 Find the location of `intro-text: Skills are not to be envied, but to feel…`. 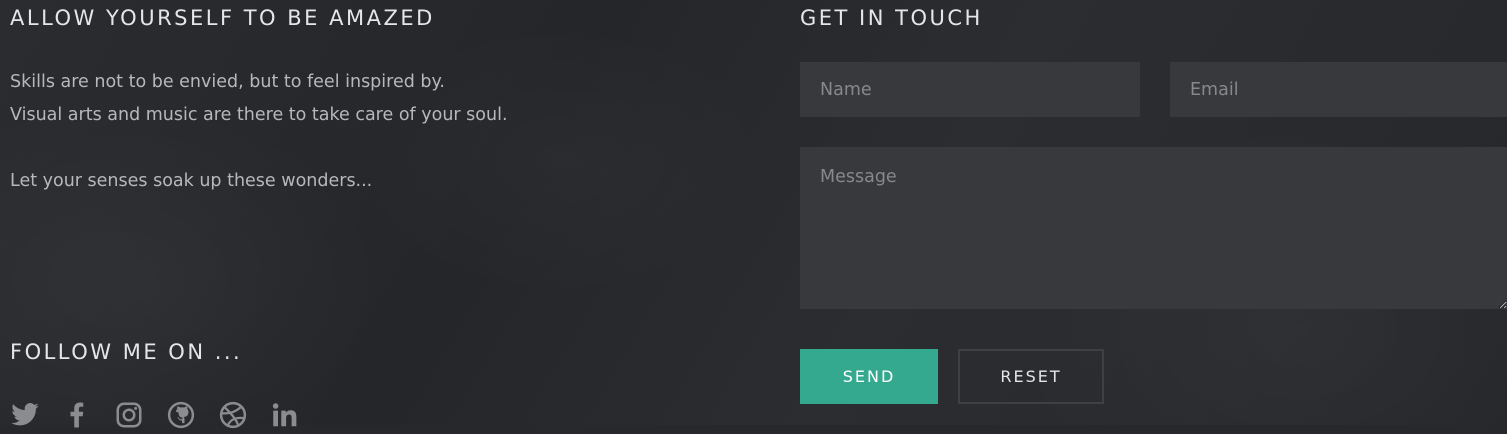

intro-text: Skills are not to be envied, but to feel… is located at coordinates (259, 132).